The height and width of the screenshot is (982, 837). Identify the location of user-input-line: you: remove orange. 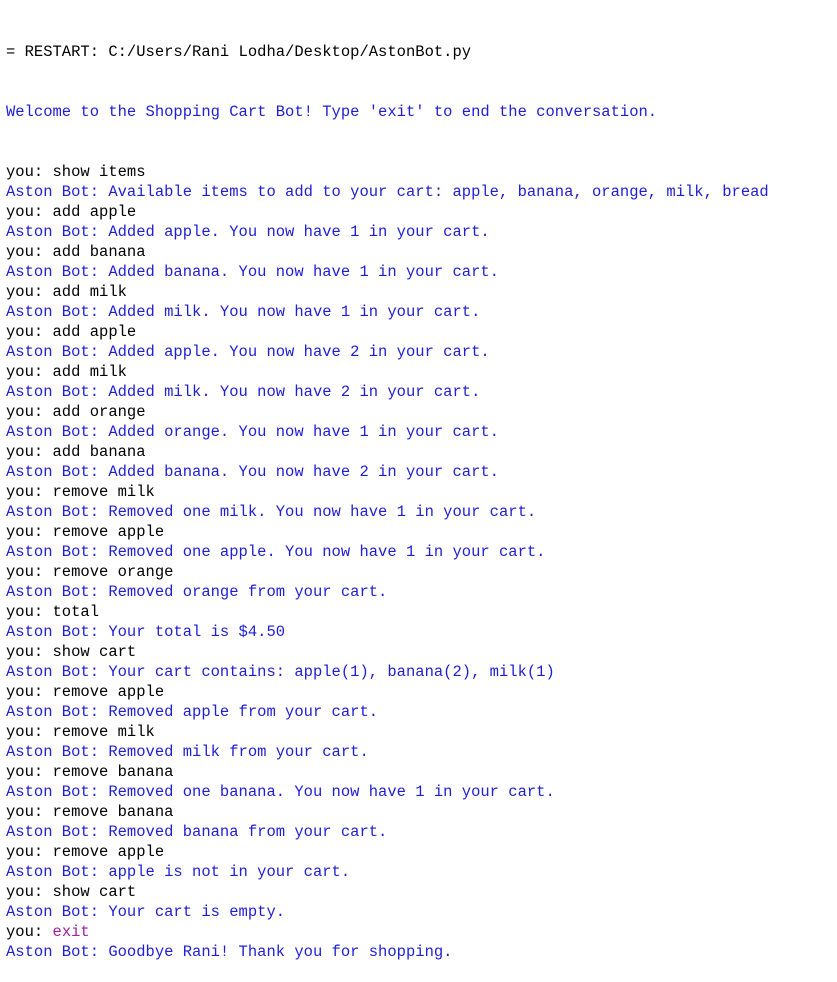
(90, 572).